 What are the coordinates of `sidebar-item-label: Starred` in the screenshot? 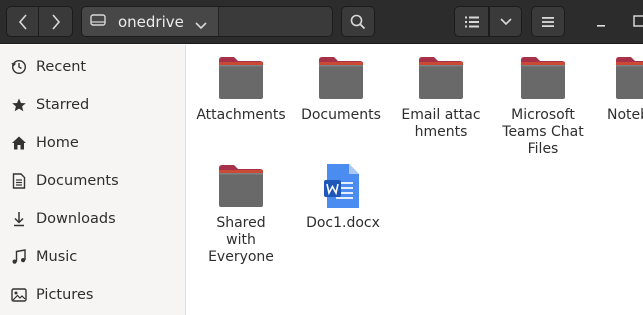 It's located at (63, 105).